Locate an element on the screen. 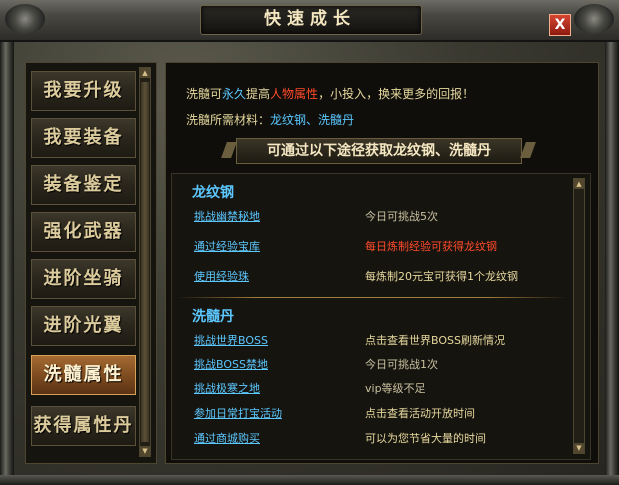  nav-item-get-equipment: 我要装备 is located at coordinates (83, 138).